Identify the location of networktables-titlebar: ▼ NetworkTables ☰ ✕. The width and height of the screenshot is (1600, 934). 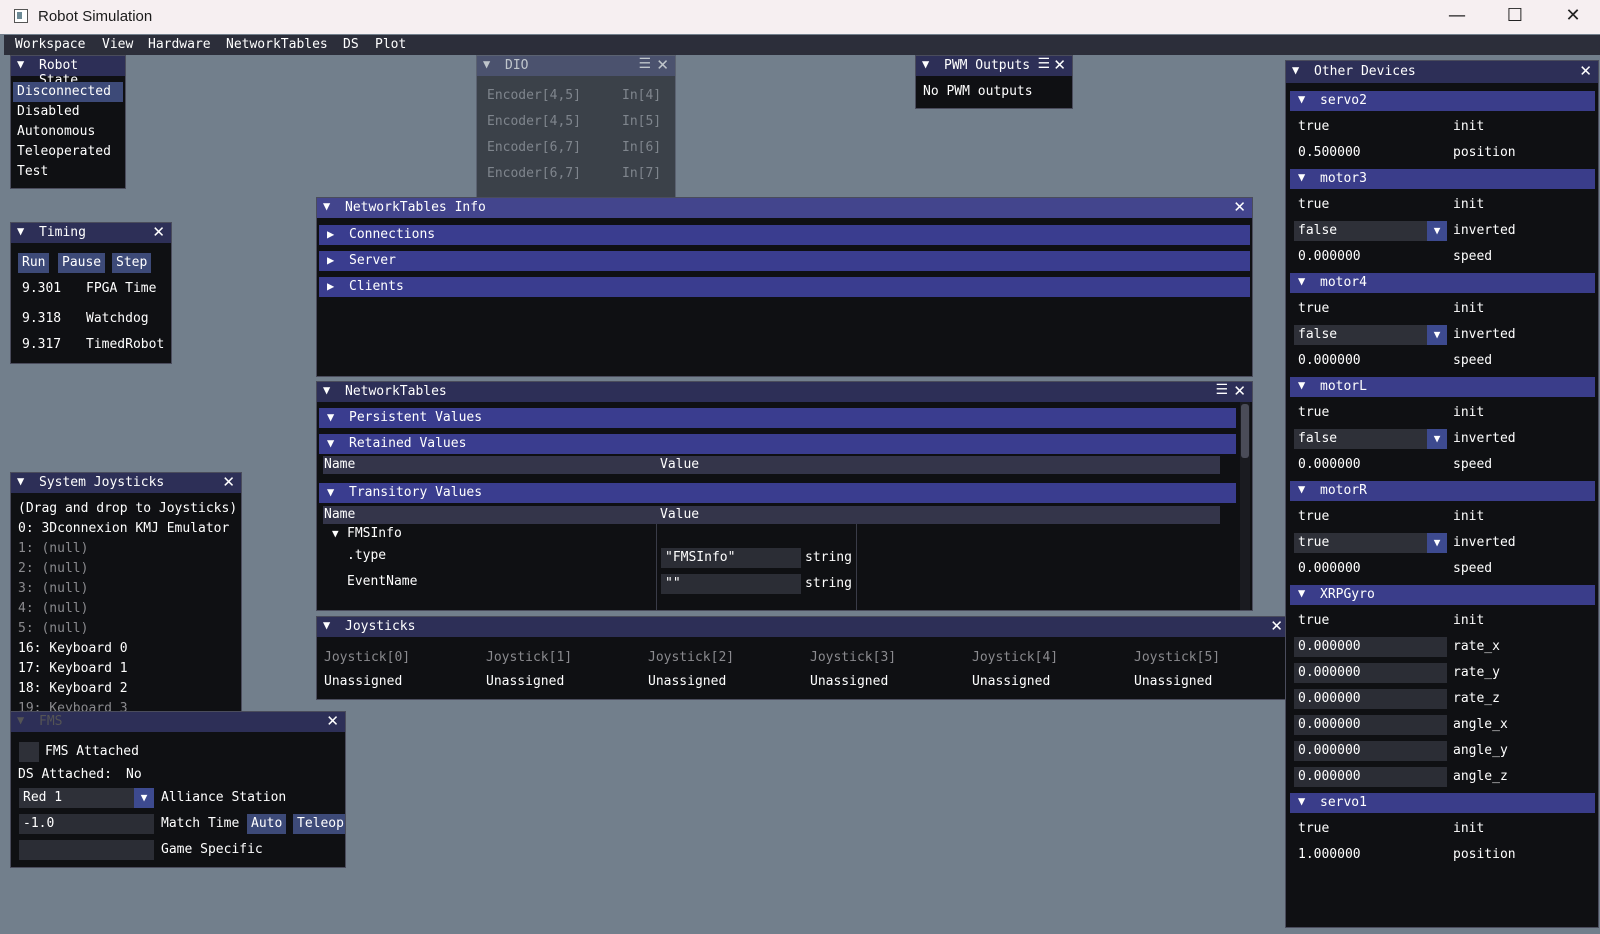
(784, 392).